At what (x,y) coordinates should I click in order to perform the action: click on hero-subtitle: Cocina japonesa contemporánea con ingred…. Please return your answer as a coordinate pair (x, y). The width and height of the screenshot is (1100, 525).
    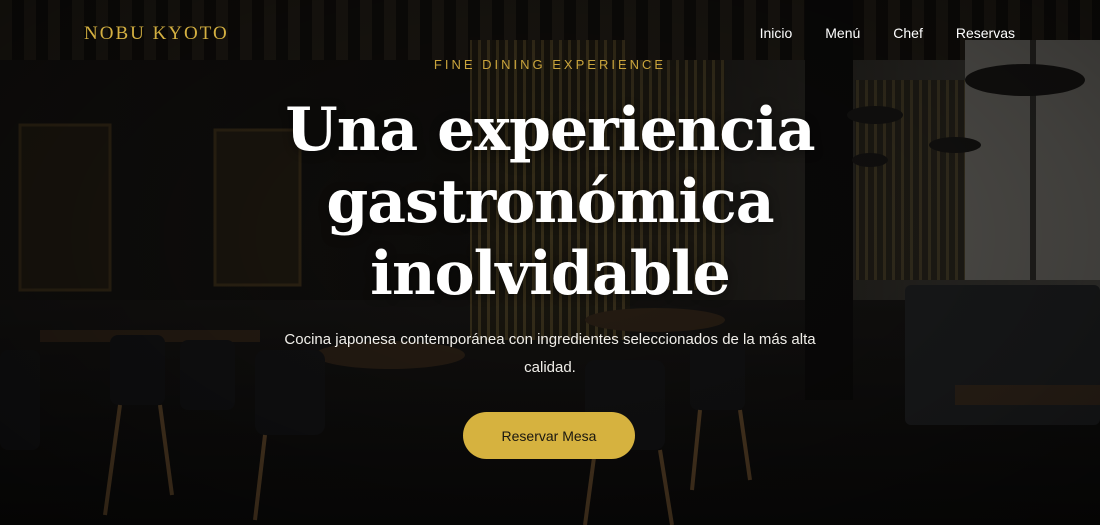
    Looking at the image, I should click on (550, 353).